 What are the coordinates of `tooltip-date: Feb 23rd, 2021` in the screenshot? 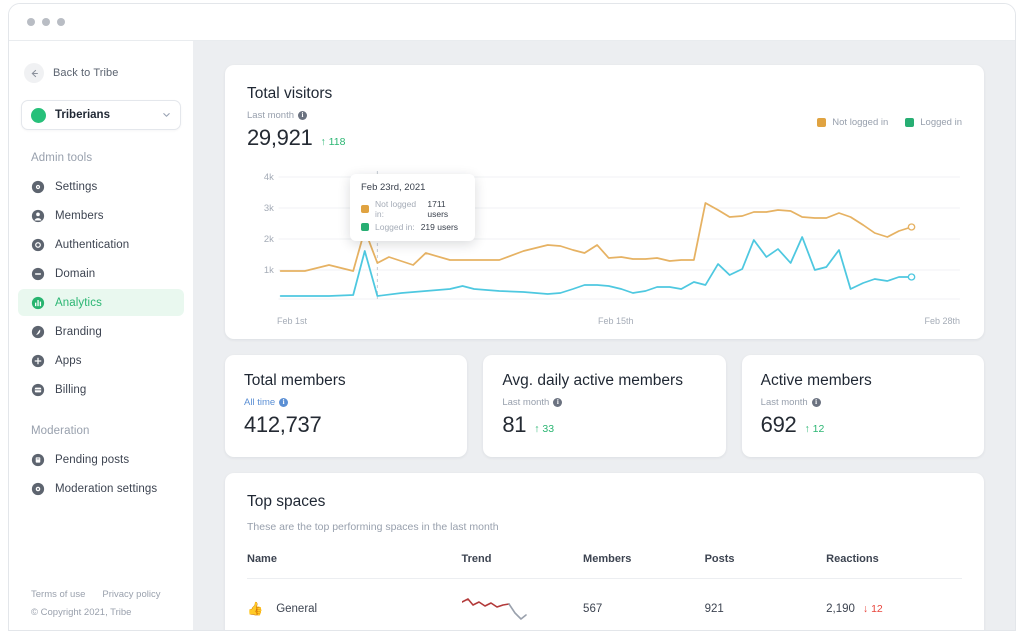 It's located at (393, 187).